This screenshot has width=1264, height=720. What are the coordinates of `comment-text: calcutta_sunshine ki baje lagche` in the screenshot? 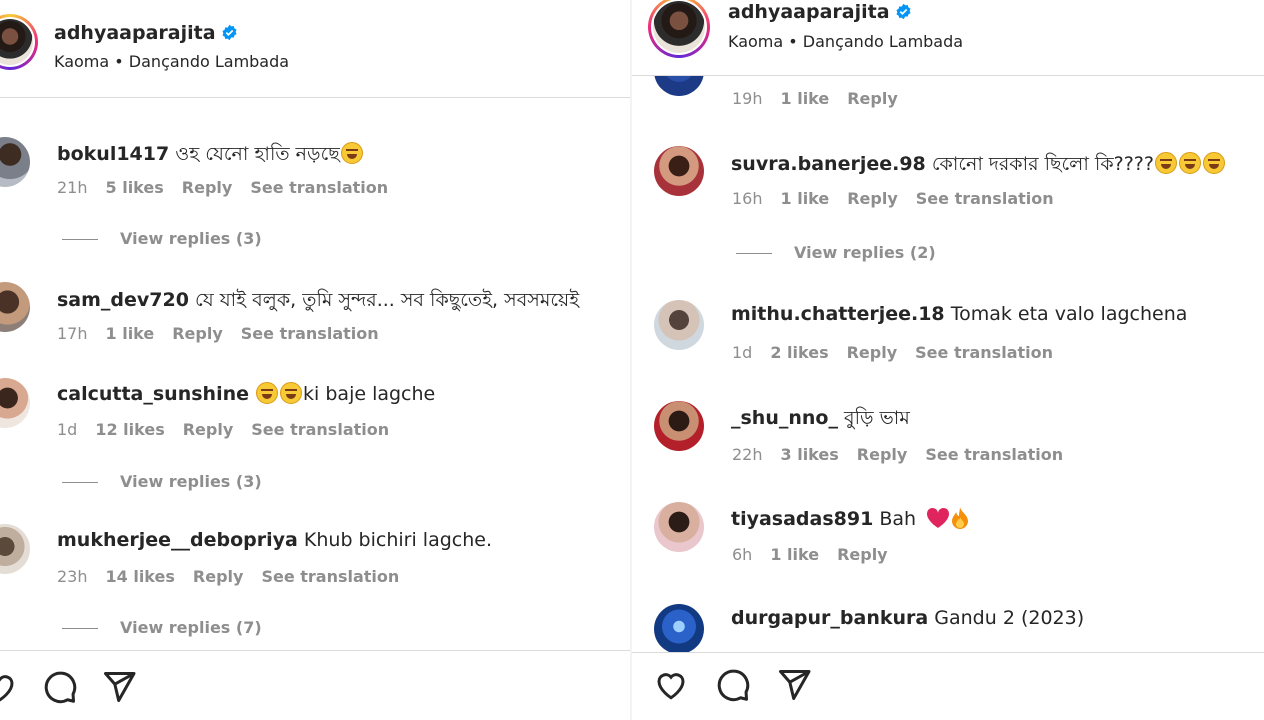 It's located at (246, 393).